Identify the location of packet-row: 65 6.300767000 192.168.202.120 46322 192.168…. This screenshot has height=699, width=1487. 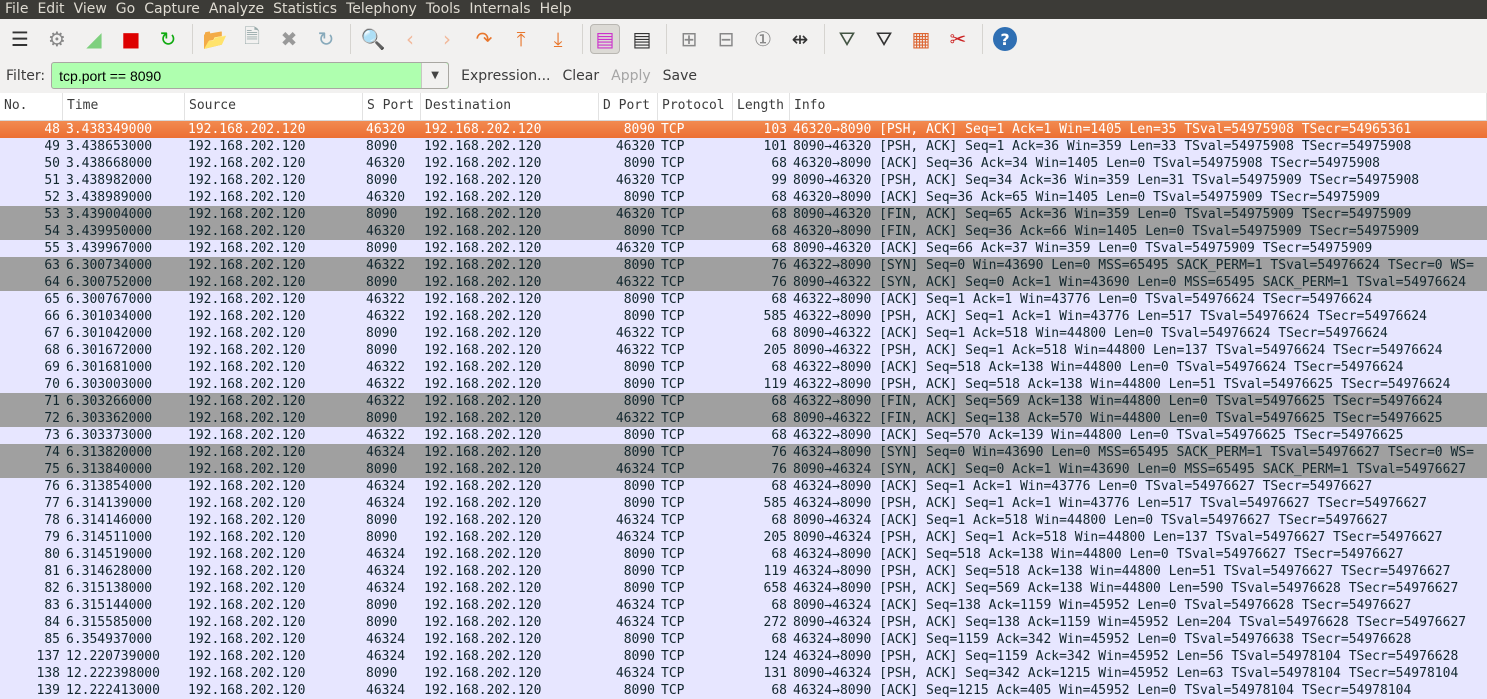
(743, 299).